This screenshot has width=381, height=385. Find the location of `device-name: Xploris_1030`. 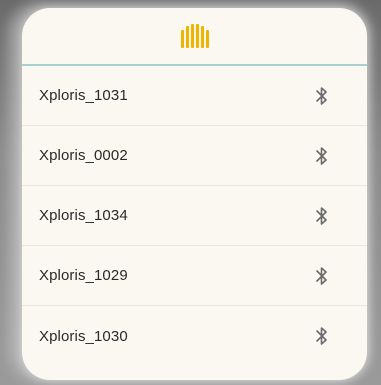

device-name: Xploris_1030 is located at coordinates (83, 336).